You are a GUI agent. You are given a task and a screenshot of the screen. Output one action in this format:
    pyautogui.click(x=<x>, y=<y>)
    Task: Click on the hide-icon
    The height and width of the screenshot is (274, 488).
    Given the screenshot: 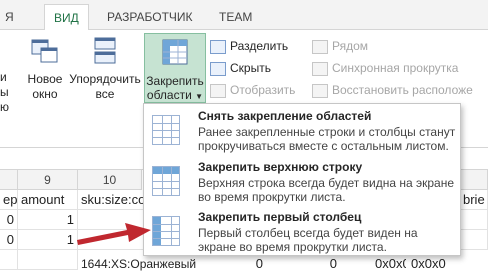 What is the action you would take?
    pyautogui.click(x=218, y=68)
    